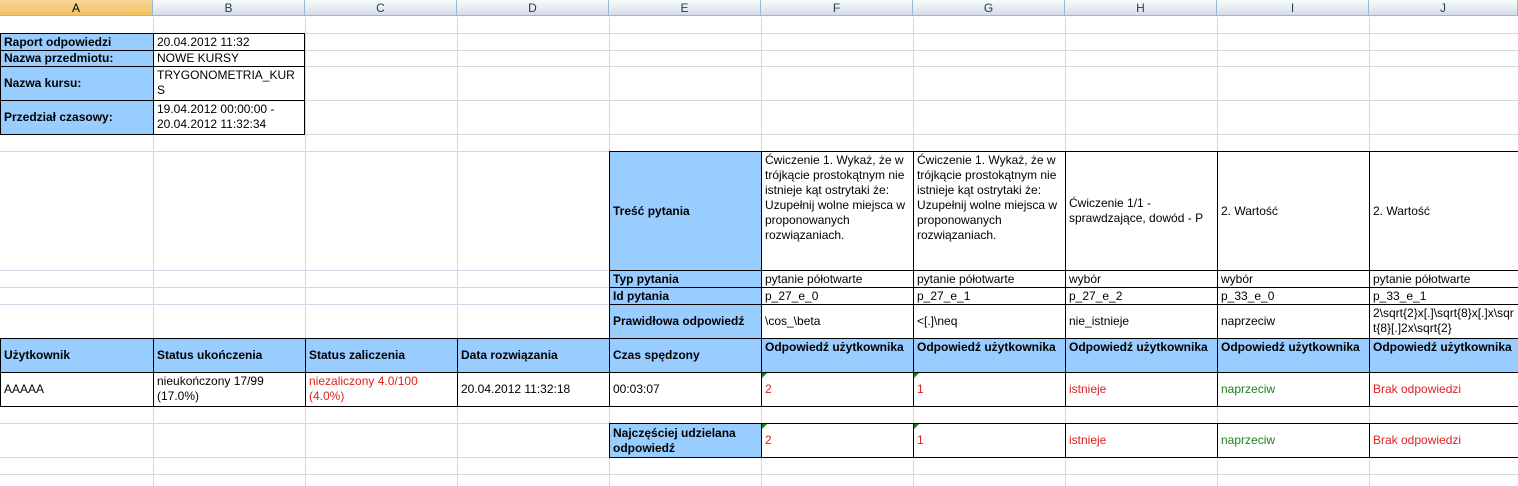 This screenshot has width=1518, height=486. I want to click on row-answer: 2, so click(837, 389).